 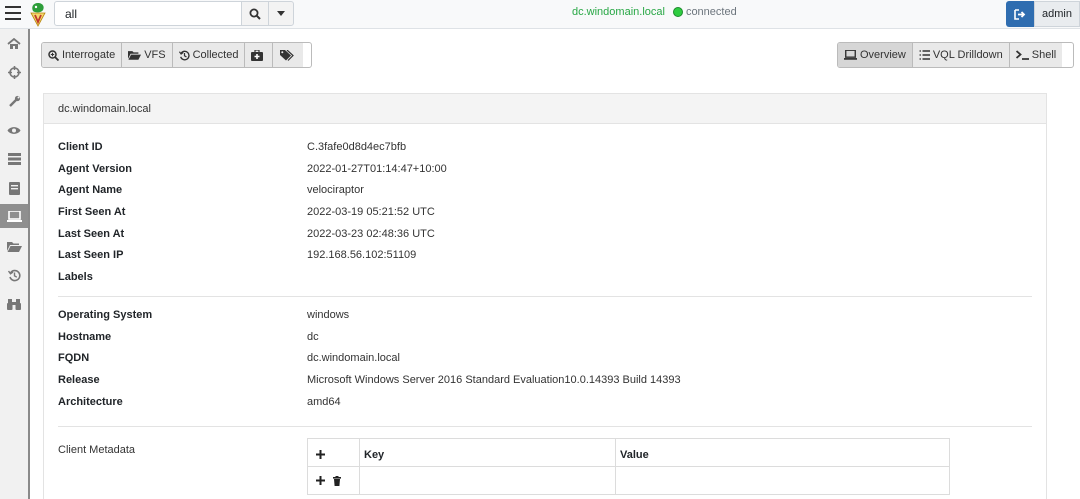 I want to click on add-row-button, so click(x=320, y=481).